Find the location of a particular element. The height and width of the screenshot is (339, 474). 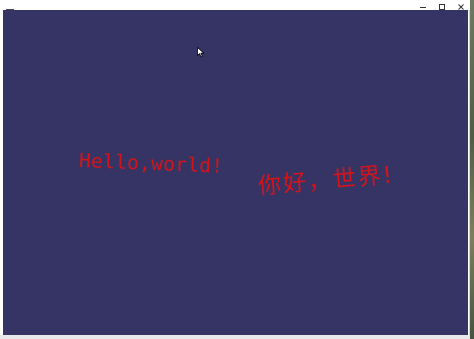

window-icon is located at coordinates (10, 8).